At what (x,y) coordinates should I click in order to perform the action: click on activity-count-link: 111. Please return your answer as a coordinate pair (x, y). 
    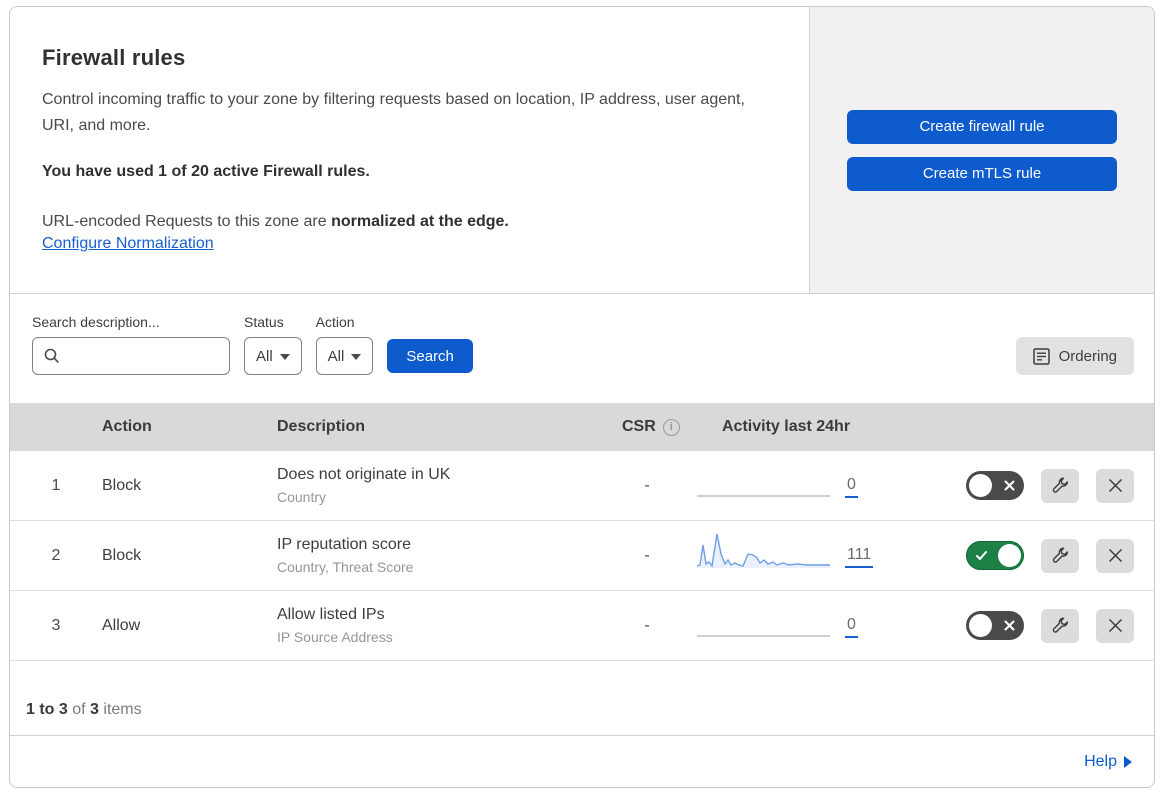
    Looking at the image, I should click on (859, 557).